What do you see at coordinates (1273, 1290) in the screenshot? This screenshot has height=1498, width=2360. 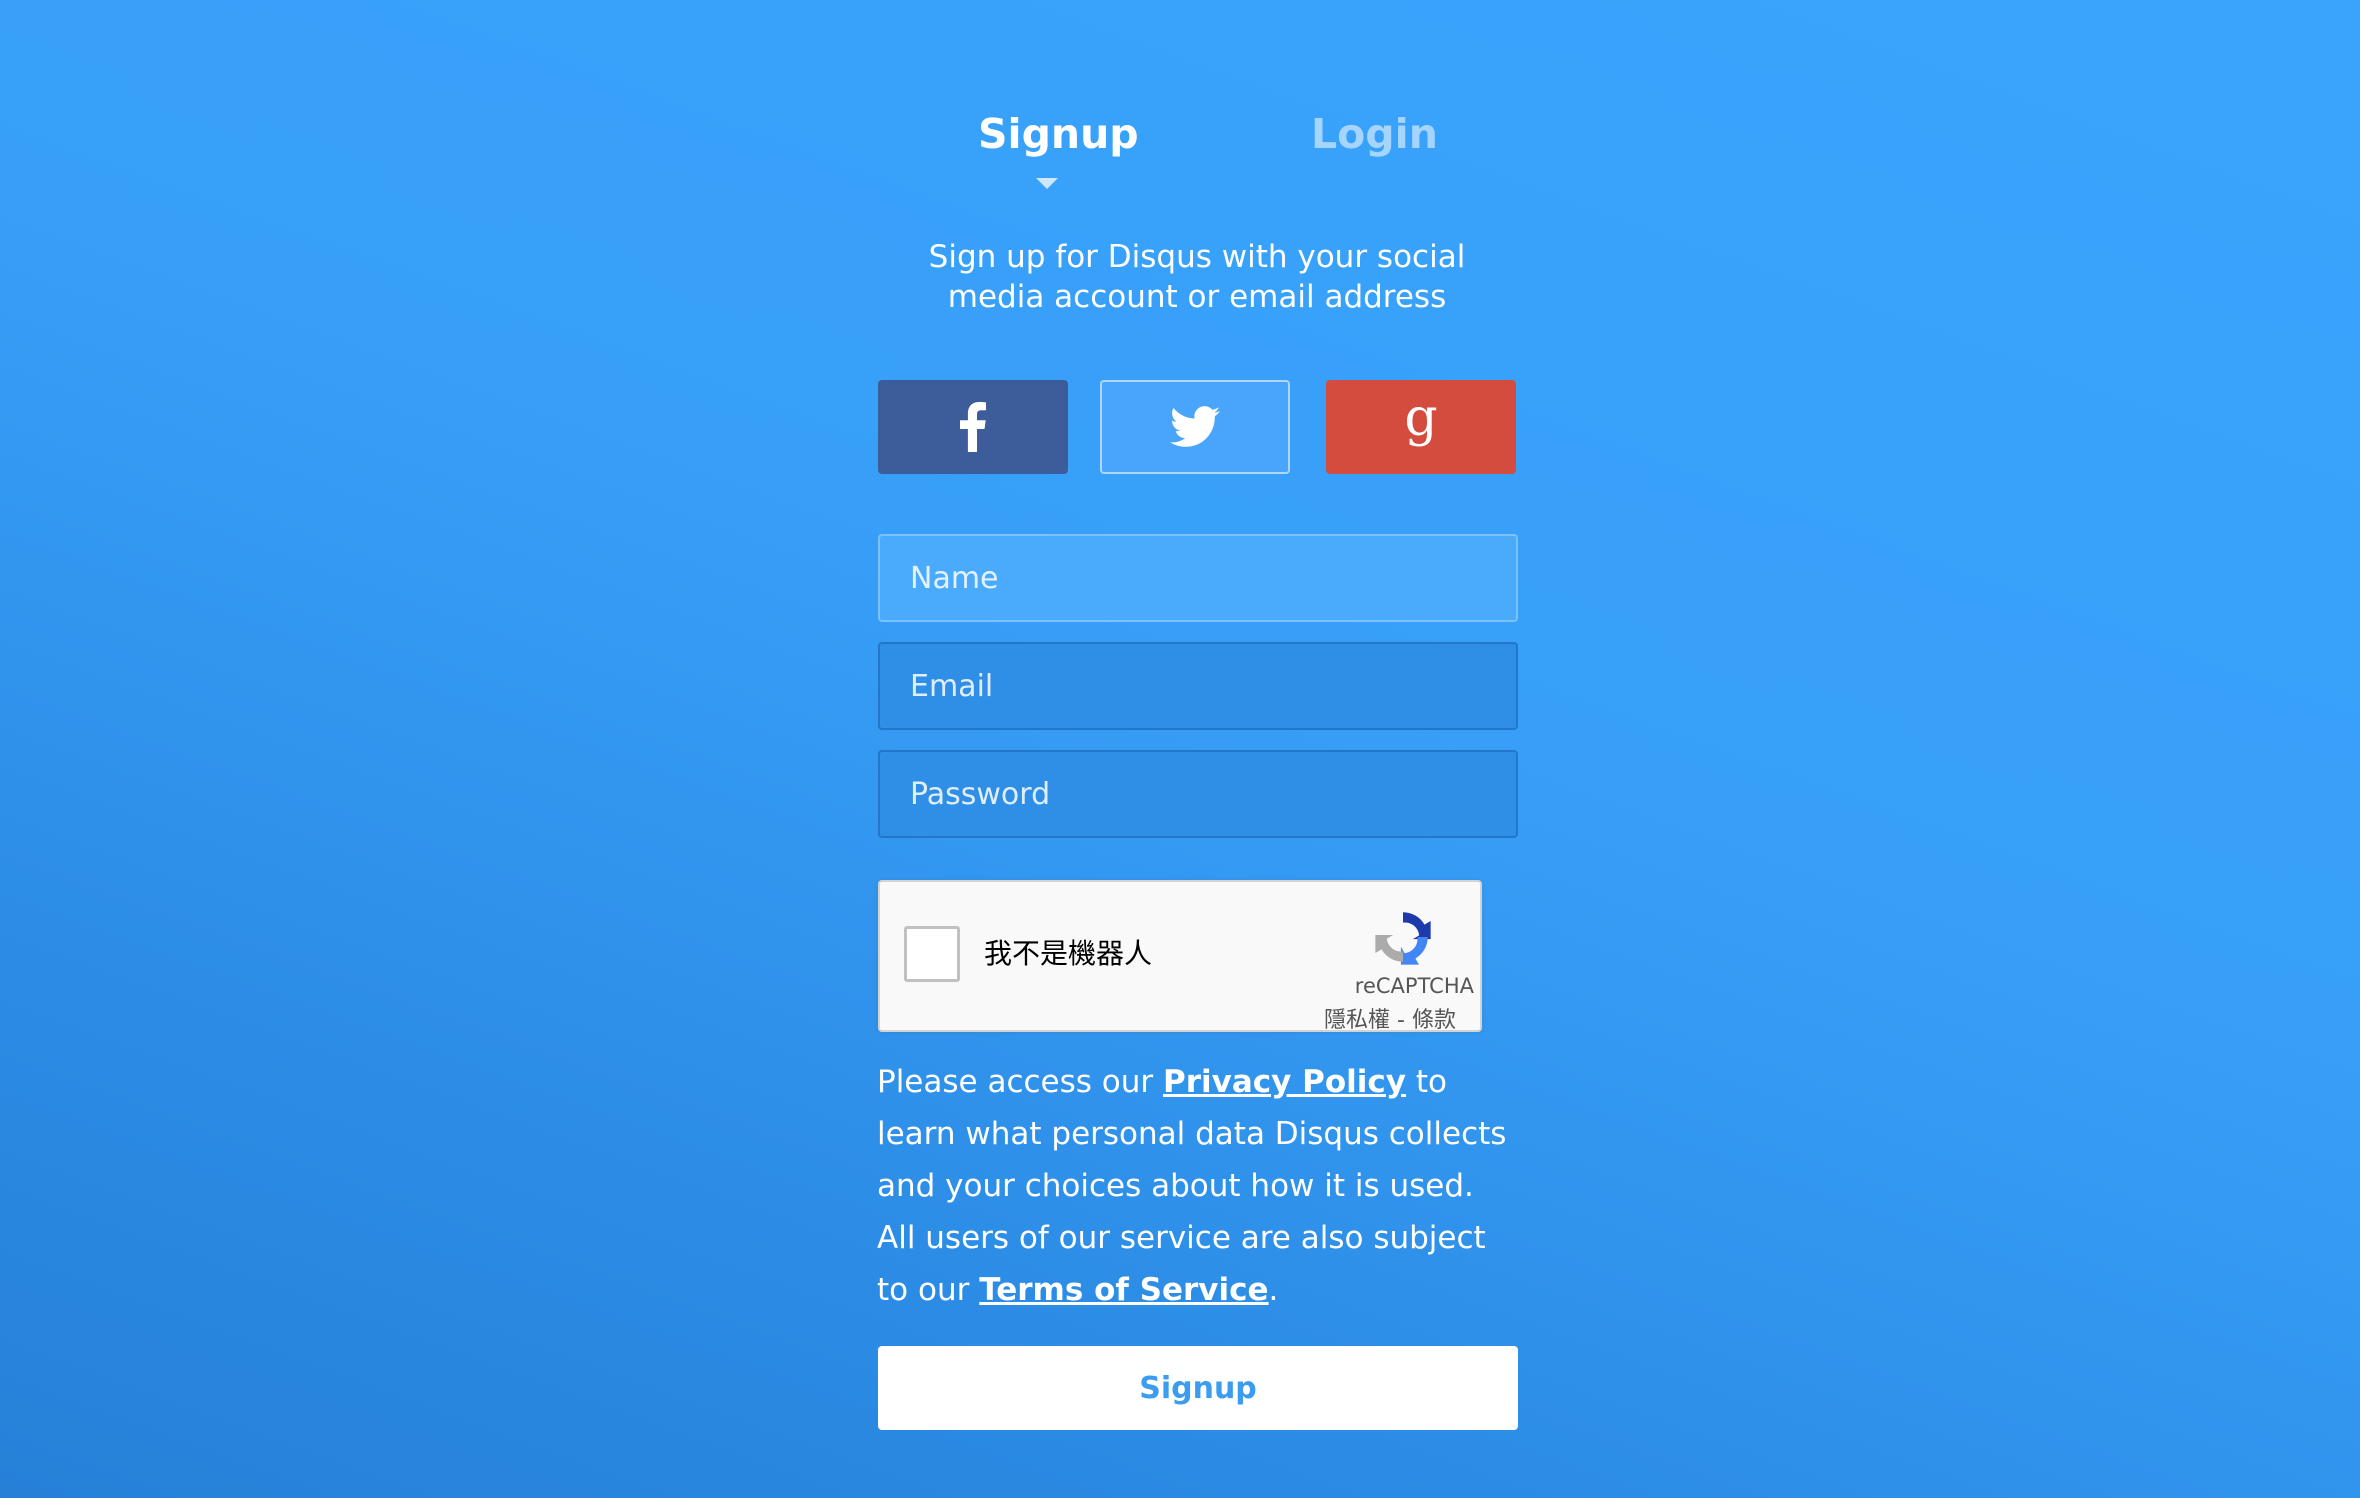 I see `notice-text-3: .` at bounding box center [1273, 1290].